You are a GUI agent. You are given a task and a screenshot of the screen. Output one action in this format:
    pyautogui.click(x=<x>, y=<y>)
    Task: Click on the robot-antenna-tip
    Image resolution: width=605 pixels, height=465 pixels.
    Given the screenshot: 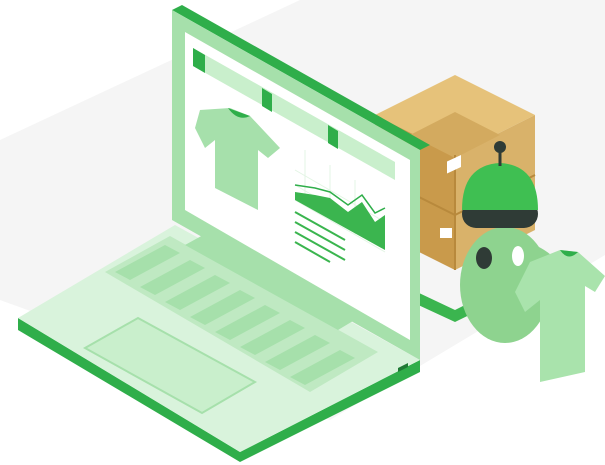 What is the action you would take?
    pyautogui.click(x=500, y=147)
    